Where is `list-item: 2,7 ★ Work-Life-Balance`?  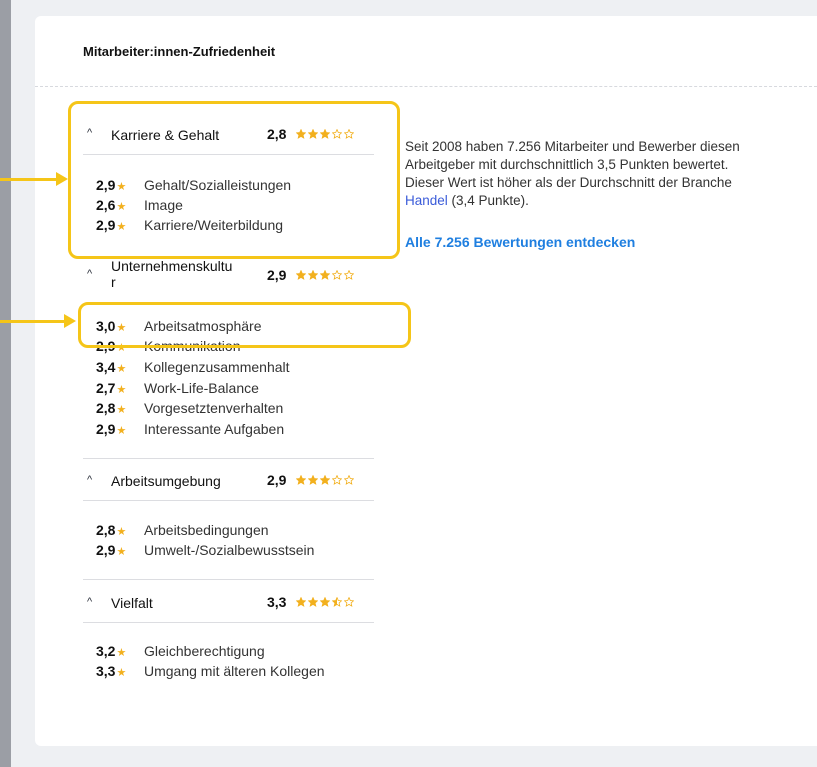 list-item: 2,7 ★ Work-Life-Balance is located at coordinates (177, 388).